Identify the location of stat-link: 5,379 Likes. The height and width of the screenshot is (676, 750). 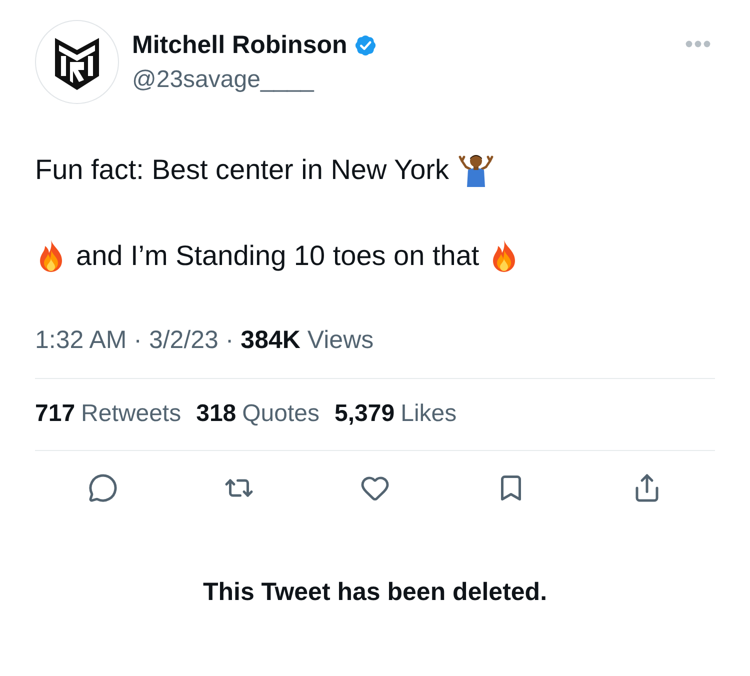
(395, 414).